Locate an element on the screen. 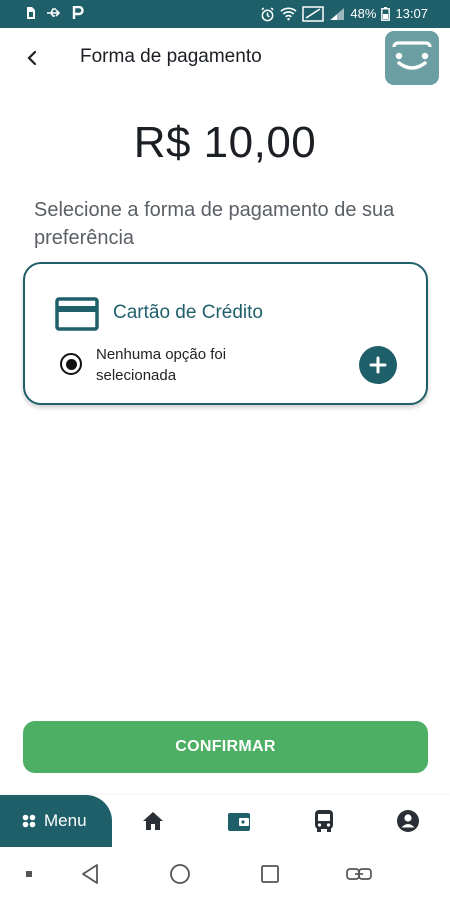 The width and height of the screenshot is (450, 900). link-icon is located at coordinates (359, 874).